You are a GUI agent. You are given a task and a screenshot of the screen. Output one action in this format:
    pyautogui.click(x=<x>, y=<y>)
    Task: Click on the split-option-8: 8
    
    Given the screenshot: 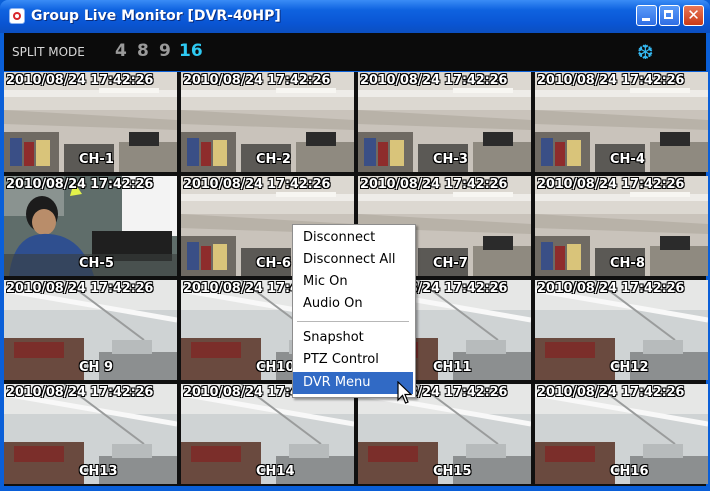 What is the action you would take?
    pyautogui.click(x=143, y=51)
    